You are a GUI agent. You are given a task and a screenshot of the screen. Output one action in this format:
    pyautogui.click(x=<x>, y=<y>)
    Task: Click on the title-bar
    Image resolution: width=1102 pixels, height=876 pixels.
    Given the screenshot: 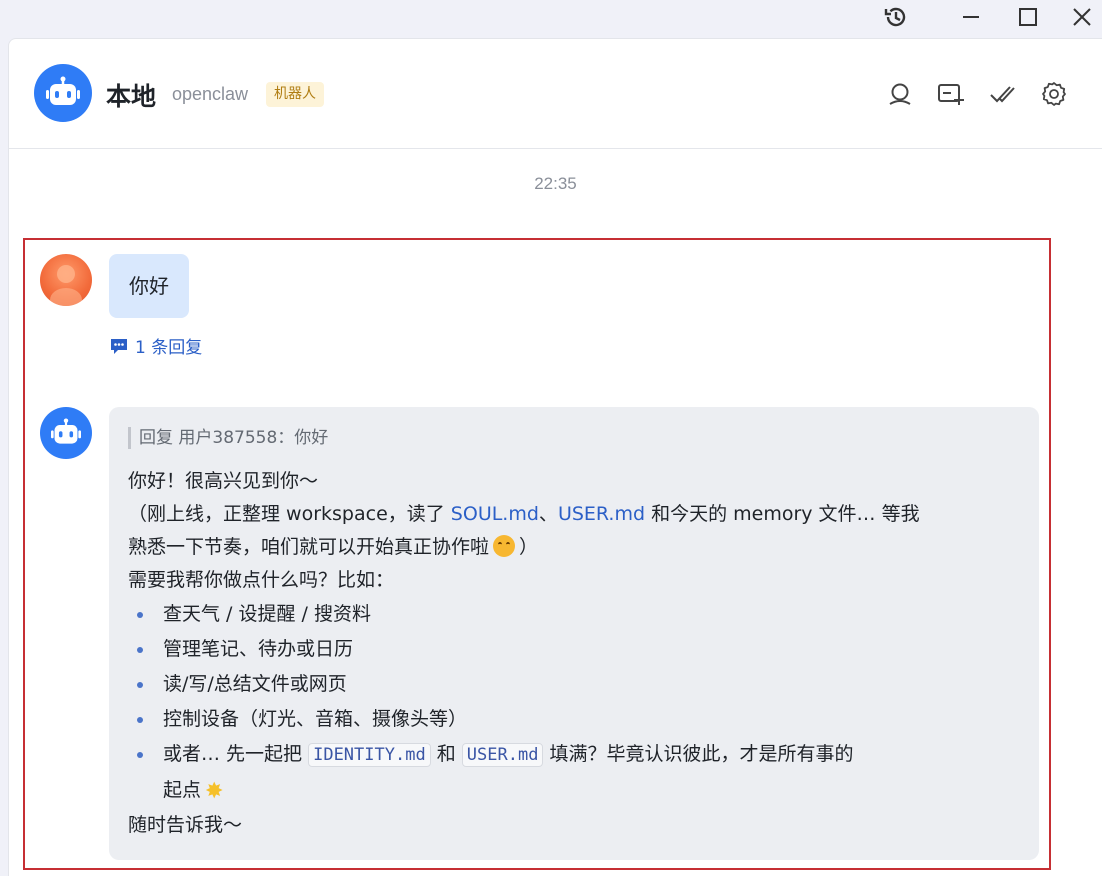 What is the action you would take?
    pyautogui.click(x=551, y=18)
    